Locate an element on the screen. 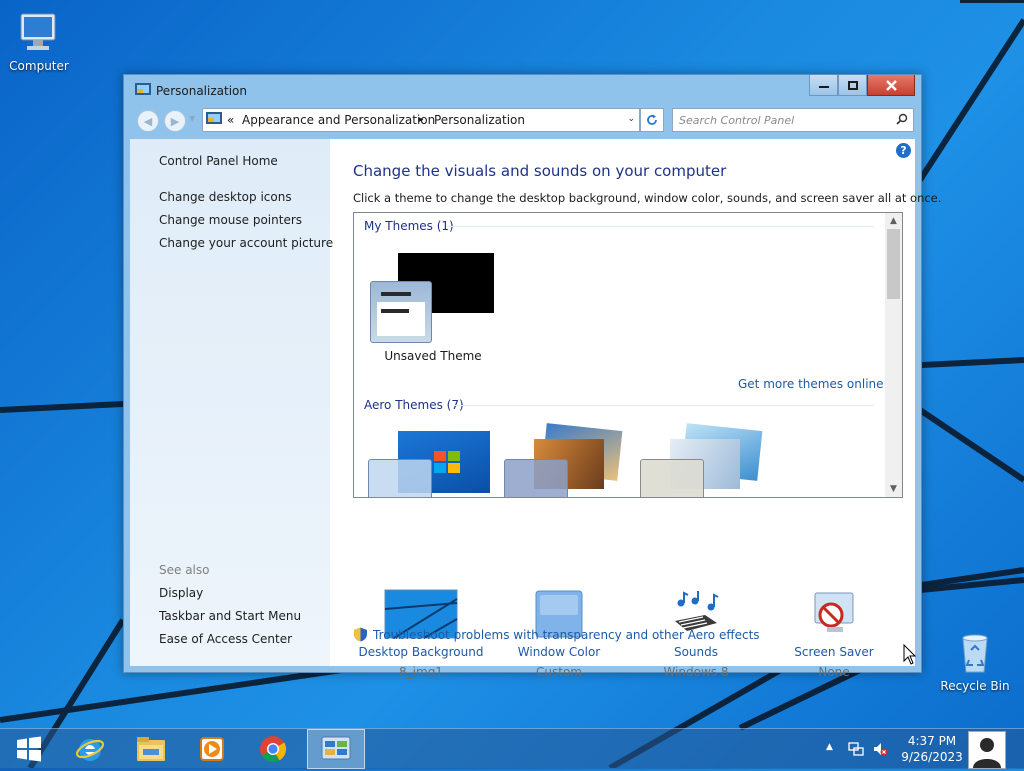  get-more-themes-link: Get more themes online is located at coordinates (811, 384).